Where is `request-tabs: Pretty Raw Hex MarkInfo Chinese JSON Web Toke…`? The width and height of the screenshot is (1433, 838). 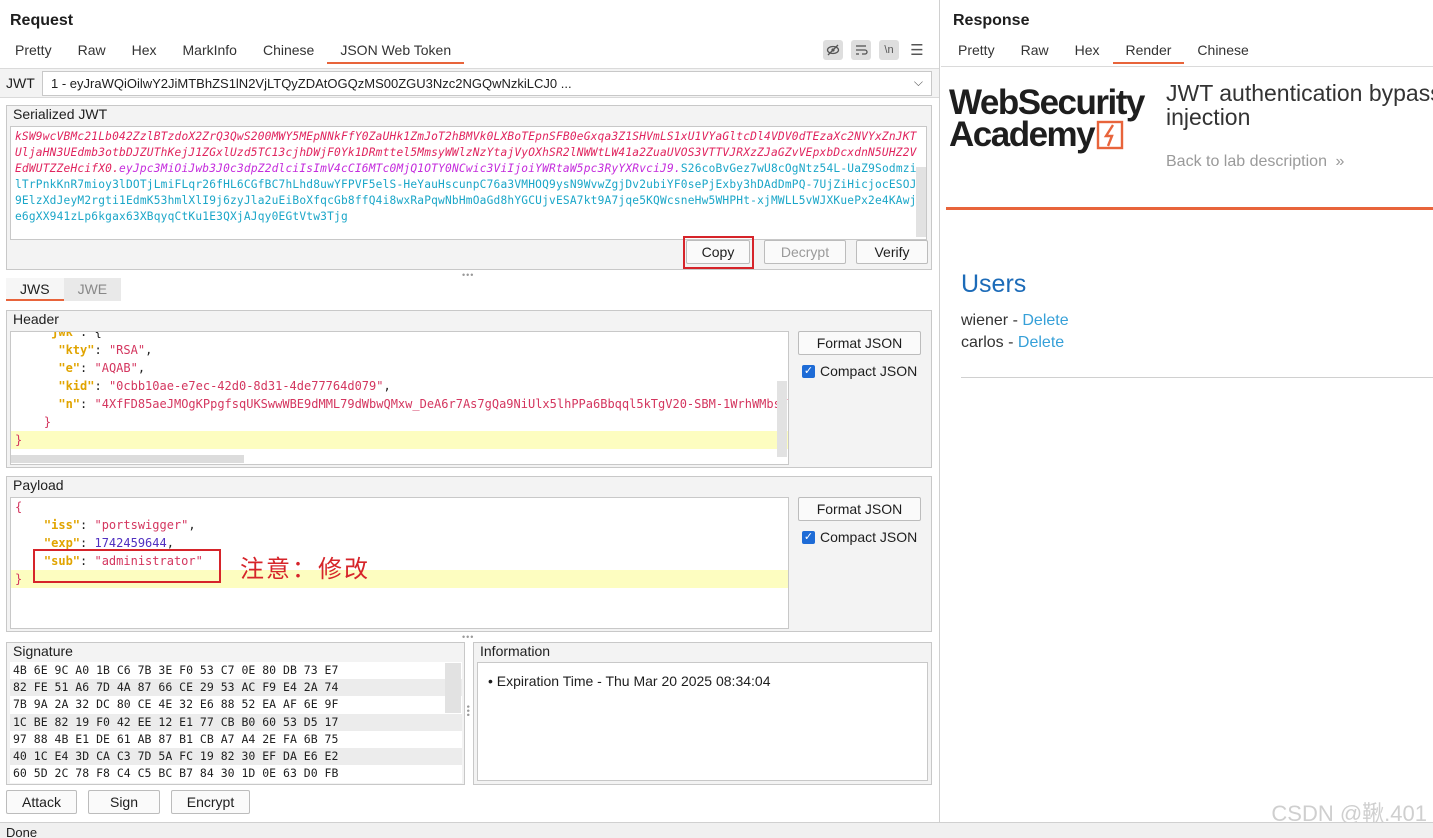
request-tabs: Pretty Raw Hex MarkInfo Chinese JSON Web Toke… is located at coordinates (233, 51).